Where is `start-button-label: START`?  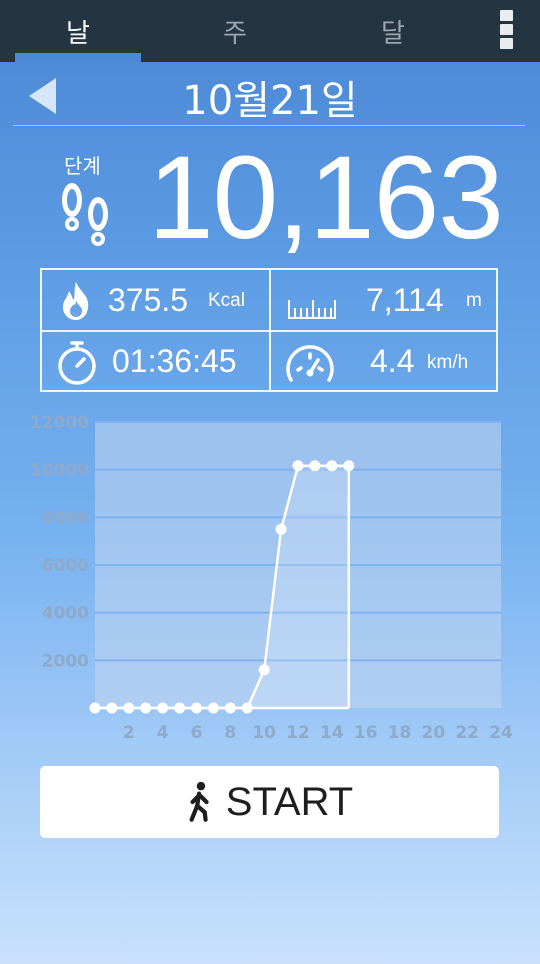
start-button-label: START is located at coordinates (289, 801).